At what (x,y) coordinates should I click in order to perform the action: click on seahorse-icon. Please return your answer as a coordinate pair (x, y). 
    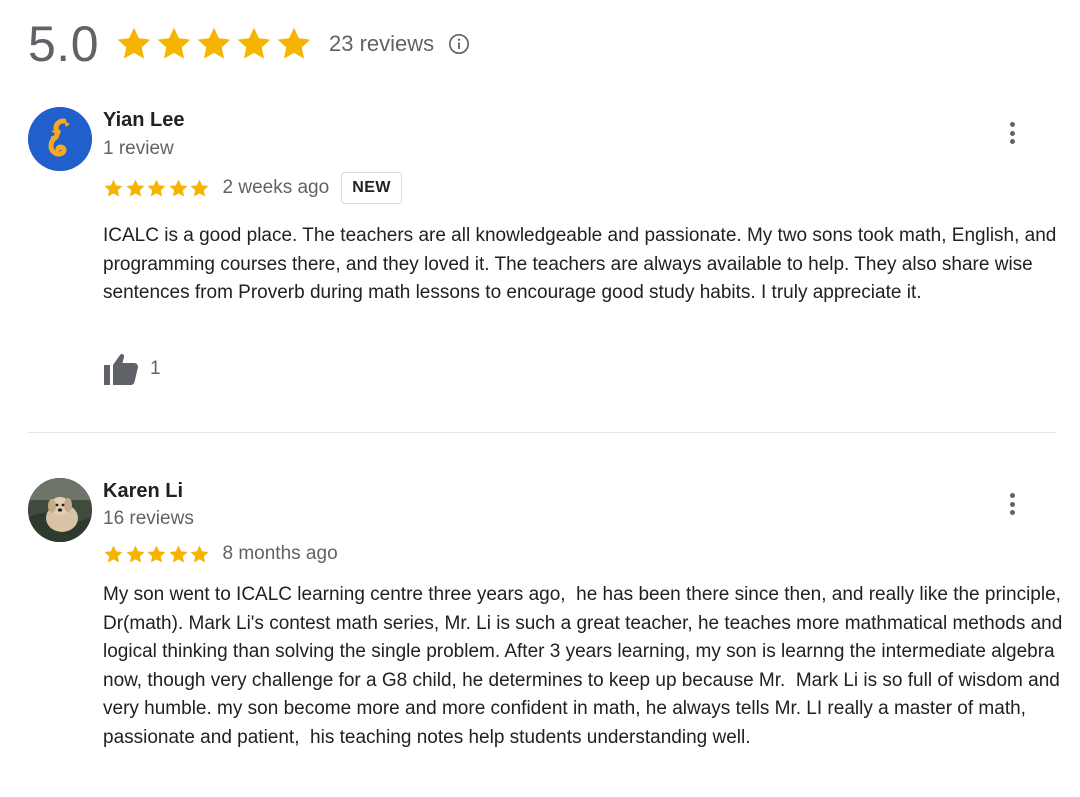
    Looking at the image, I should click on (60, 139).